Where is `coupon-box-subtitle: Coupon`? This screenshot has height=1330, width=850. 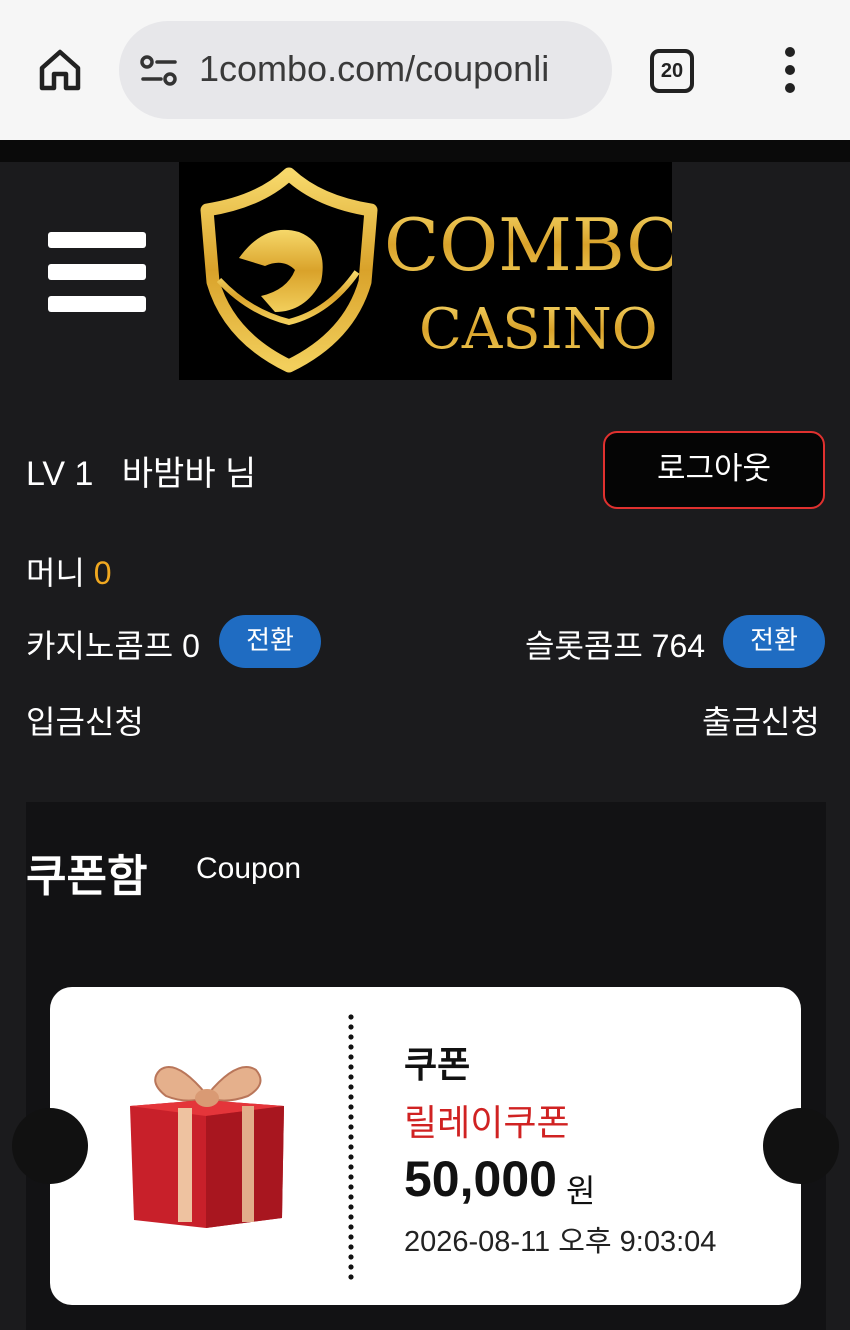
coupon-box-subtitle: Coupon is located at coordinates (249, 868).